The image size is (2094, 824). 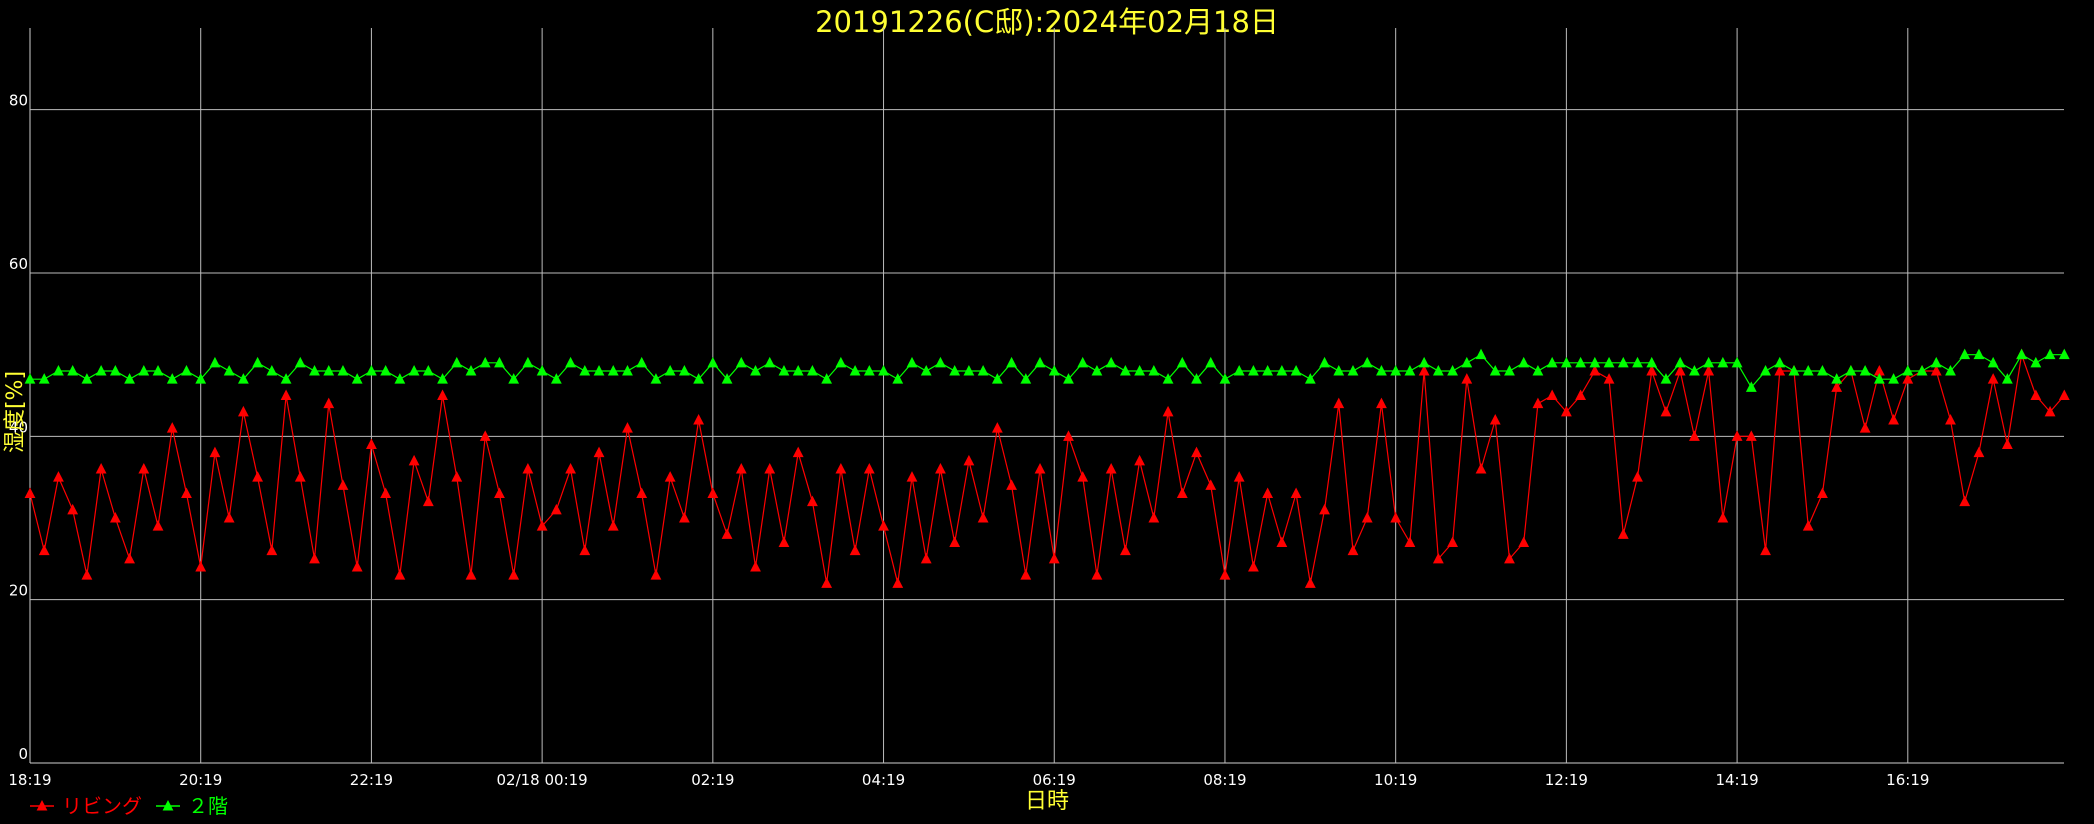 What do you see at coordinates (102, 806) in the screenshot?
I see `legend-label: リビング` at bounding box center [102, 806].